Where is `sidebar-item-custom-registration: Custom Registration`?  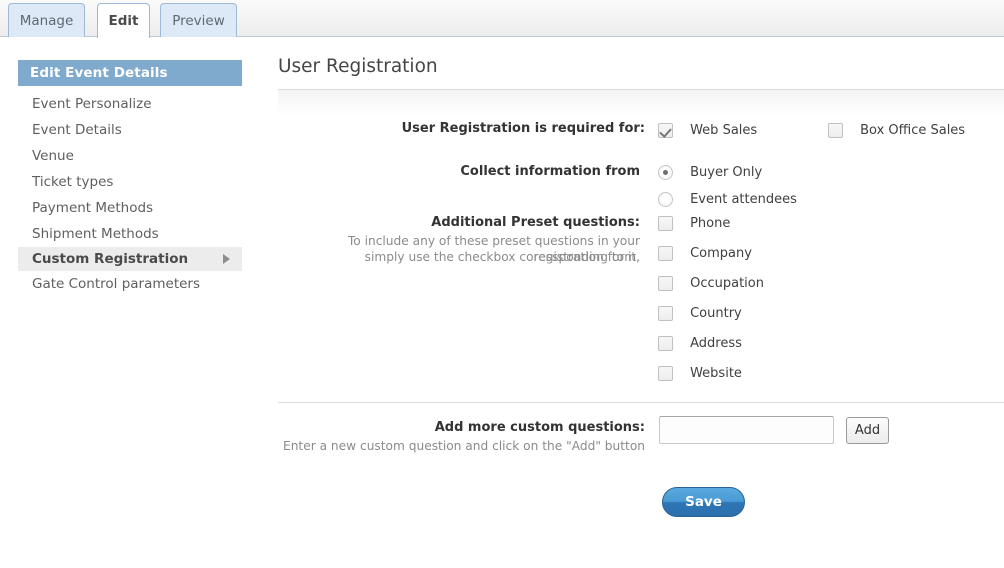 sidebar-item-custom-registration: Custom Registration is located at coordinates (130, 259).